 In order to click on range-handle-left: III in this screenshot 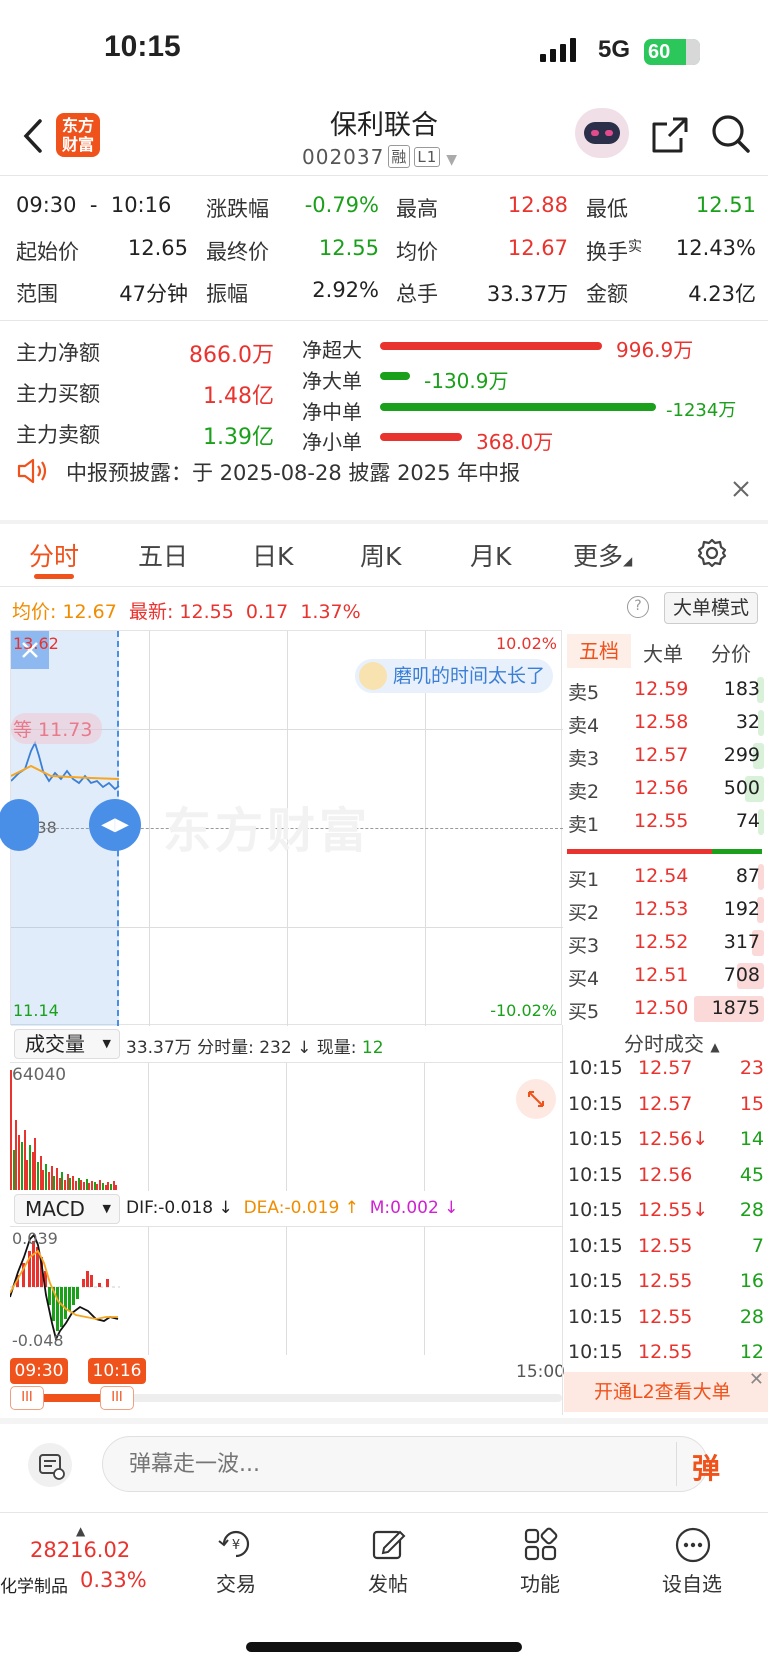, I will do `click(27, 1398)`.